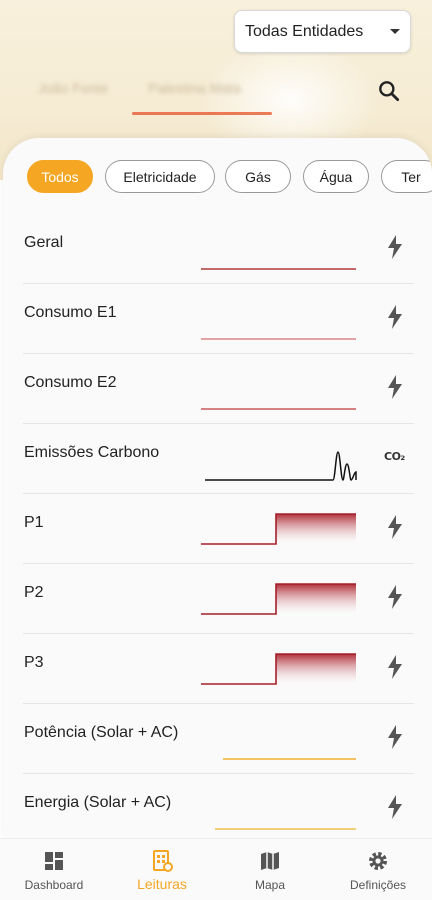  Describe the element at coordinates (54, 861) in the screenshot. I see `dashboard-icon` at that location.